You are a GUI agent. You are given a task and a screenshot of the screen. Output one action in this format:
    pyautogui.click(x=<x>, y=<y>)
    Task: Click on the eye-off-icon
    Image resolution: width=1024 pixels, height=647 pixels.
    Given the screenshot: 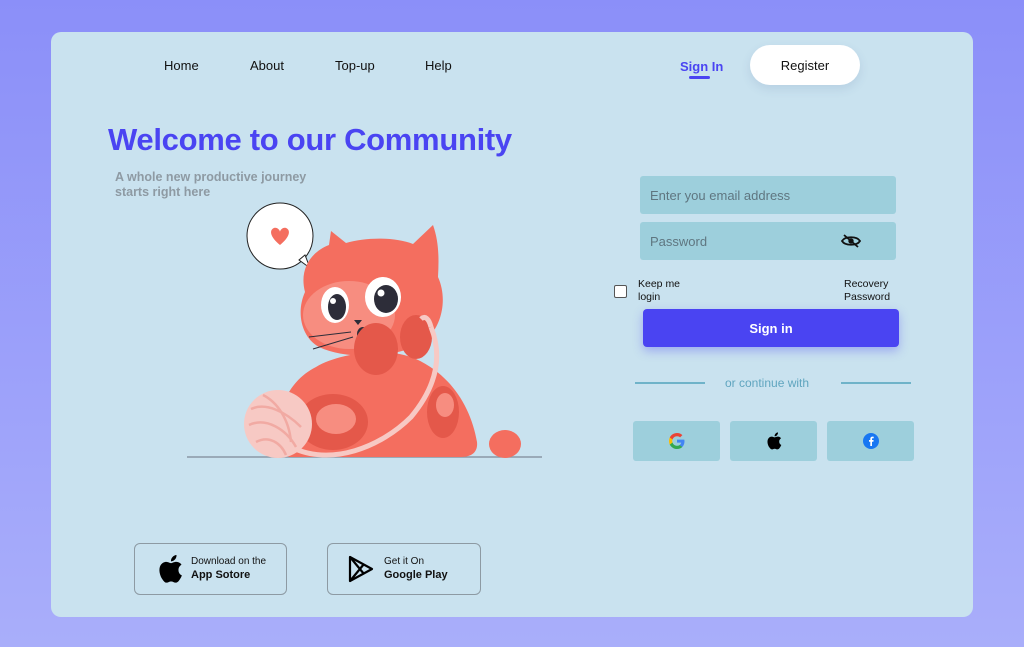 What is the action you would take?
    pyautogui.click(x=851, y=241)
    